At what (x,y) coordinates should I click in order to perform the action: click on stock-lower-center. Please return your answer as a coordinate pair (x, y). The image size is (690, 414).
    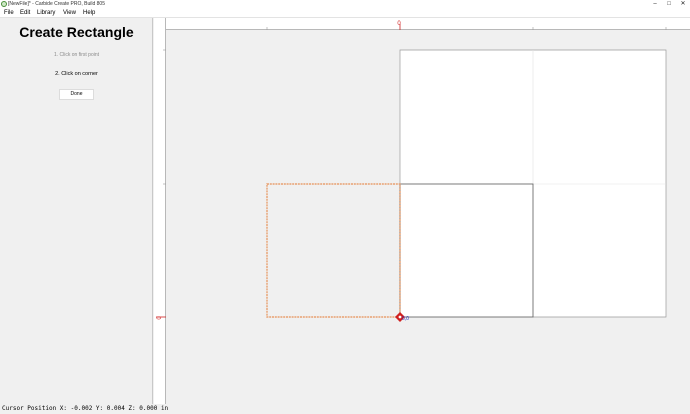
    Looking at the image, I should click on (466, 250).